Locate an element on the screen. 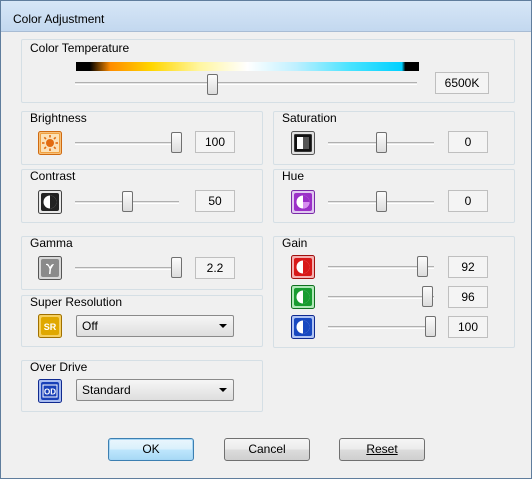 This screenshot has height=479, width=532. saturation-label: Saturation is located at coordinates (309, 118).